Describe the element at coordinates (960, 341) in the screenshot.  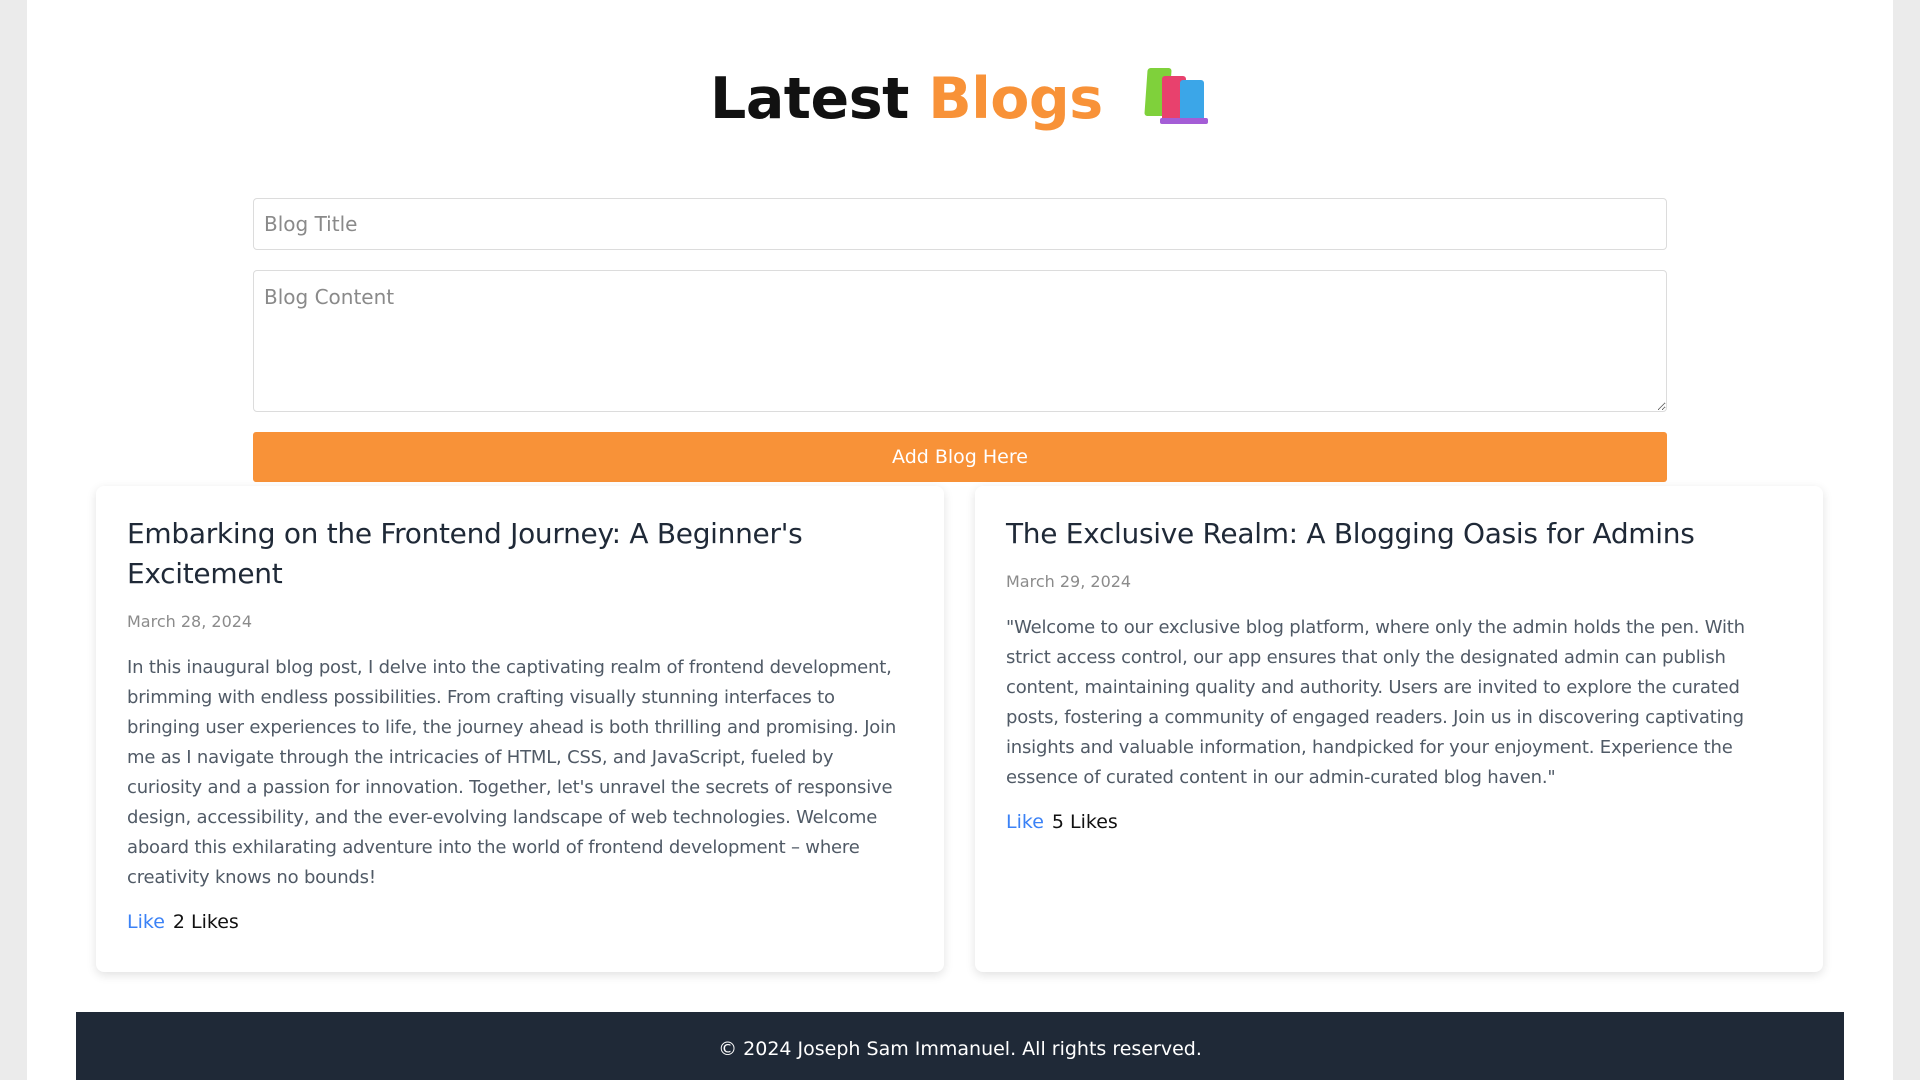
I see `blog-content-textarea` at that location.